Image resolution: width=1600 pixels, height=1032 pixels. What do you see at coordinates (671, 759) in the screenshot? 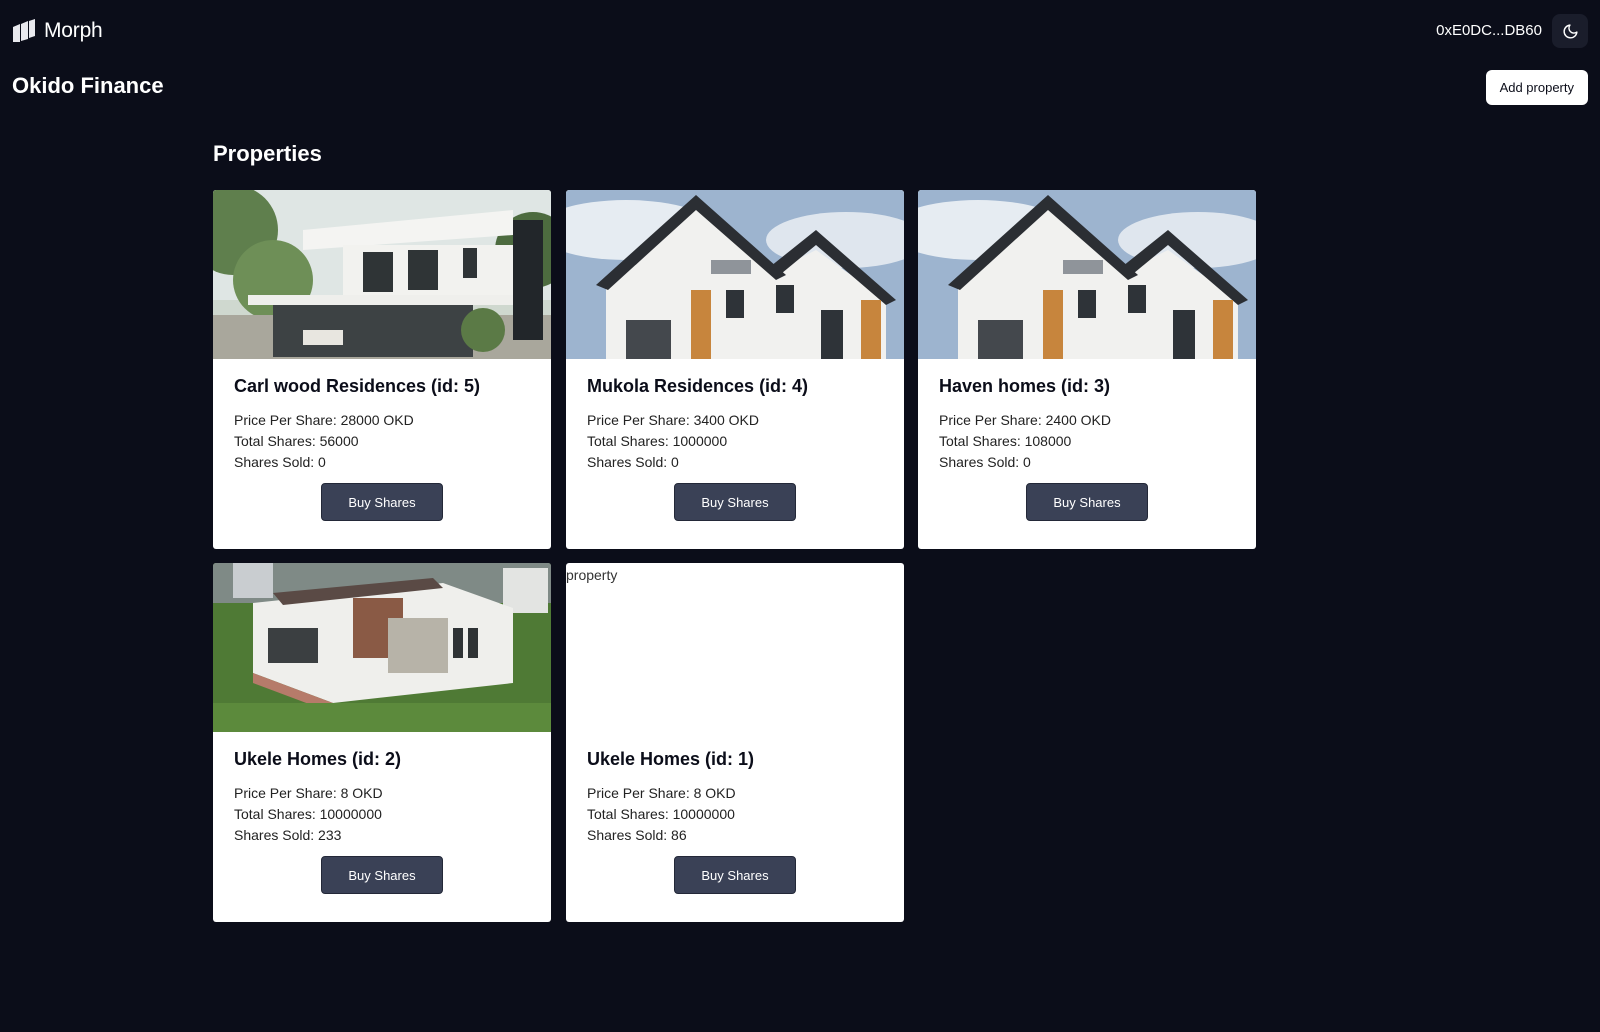
I see `property-title: Ukele Homes (id: 1)` at bounding box center [671, 759].